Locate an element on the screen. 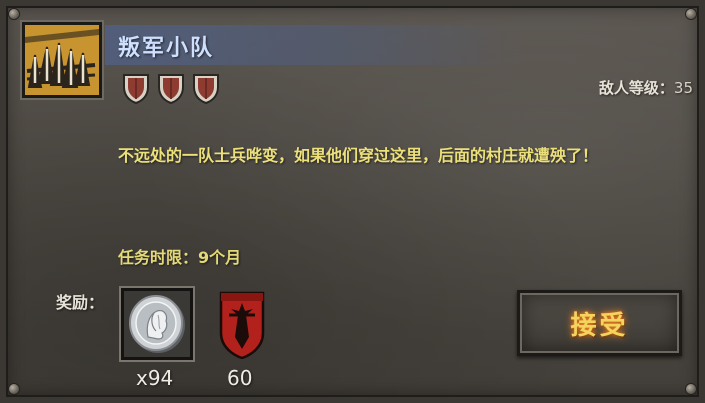 The width and height of the screenshot is (705, 403). war-banner-icon is located at coordinates (242, 325).